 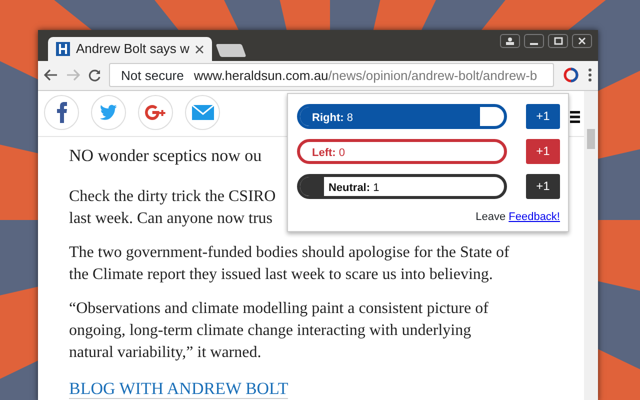 What do you see at coordinates (178, 389) in the screenshot?
I see `blog-link: BLOG WITH ANDREW BOLT` at bounding box center [178, 389].